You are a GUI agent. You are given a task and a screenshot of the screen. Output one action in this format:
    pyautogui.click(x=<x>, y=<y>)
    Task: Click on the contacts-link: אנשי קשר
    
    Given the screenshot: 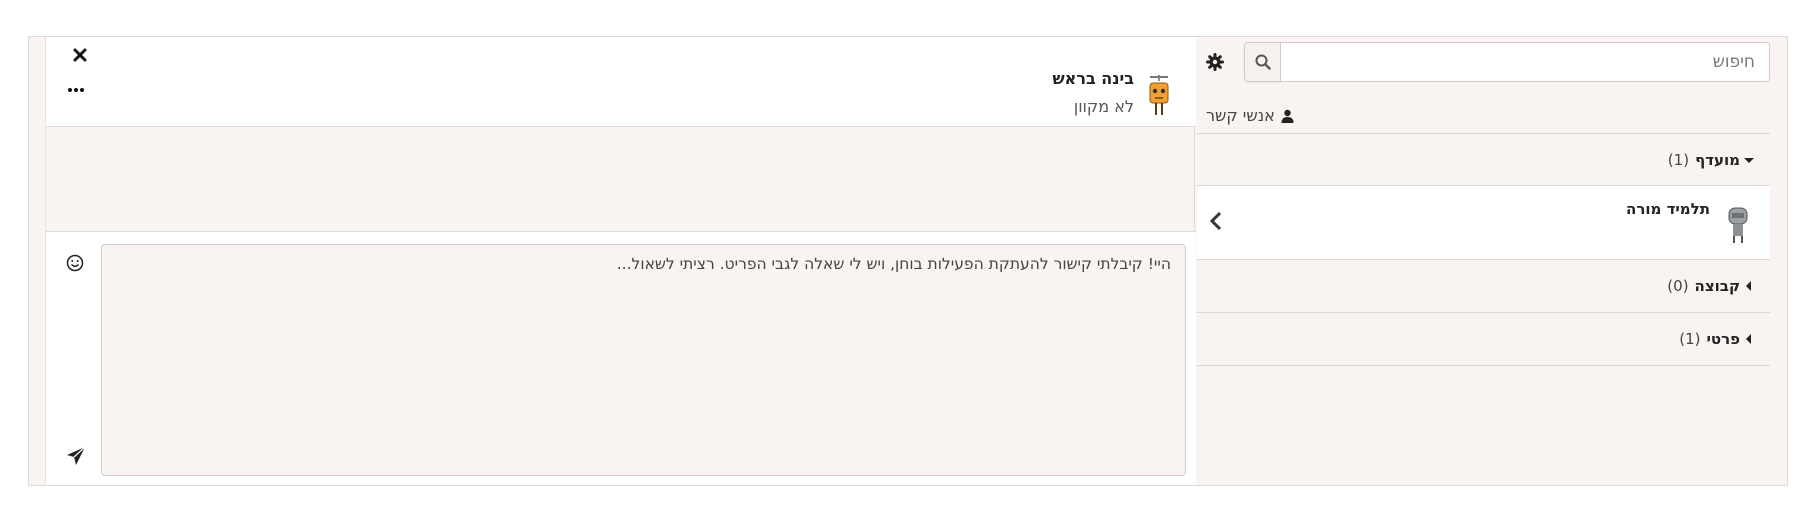 What is the action you would take?
    pyautogui.click(x=1250, y=115)
    